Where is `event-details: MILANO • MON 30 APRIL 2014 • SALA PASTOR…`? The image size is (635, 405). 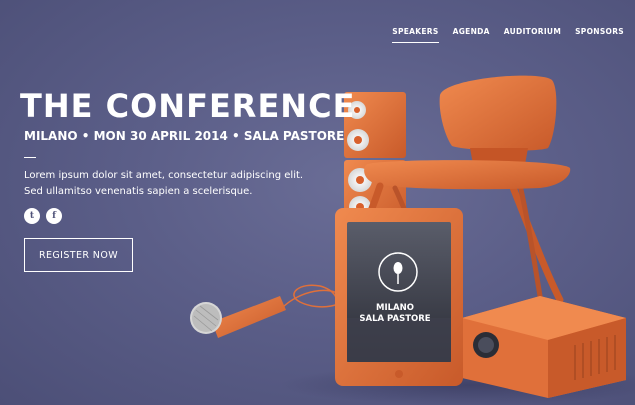 event-details: MILANO • MON 30 APRIL 2014 • SALA PASTOR… is located at coordinates (184, 136).